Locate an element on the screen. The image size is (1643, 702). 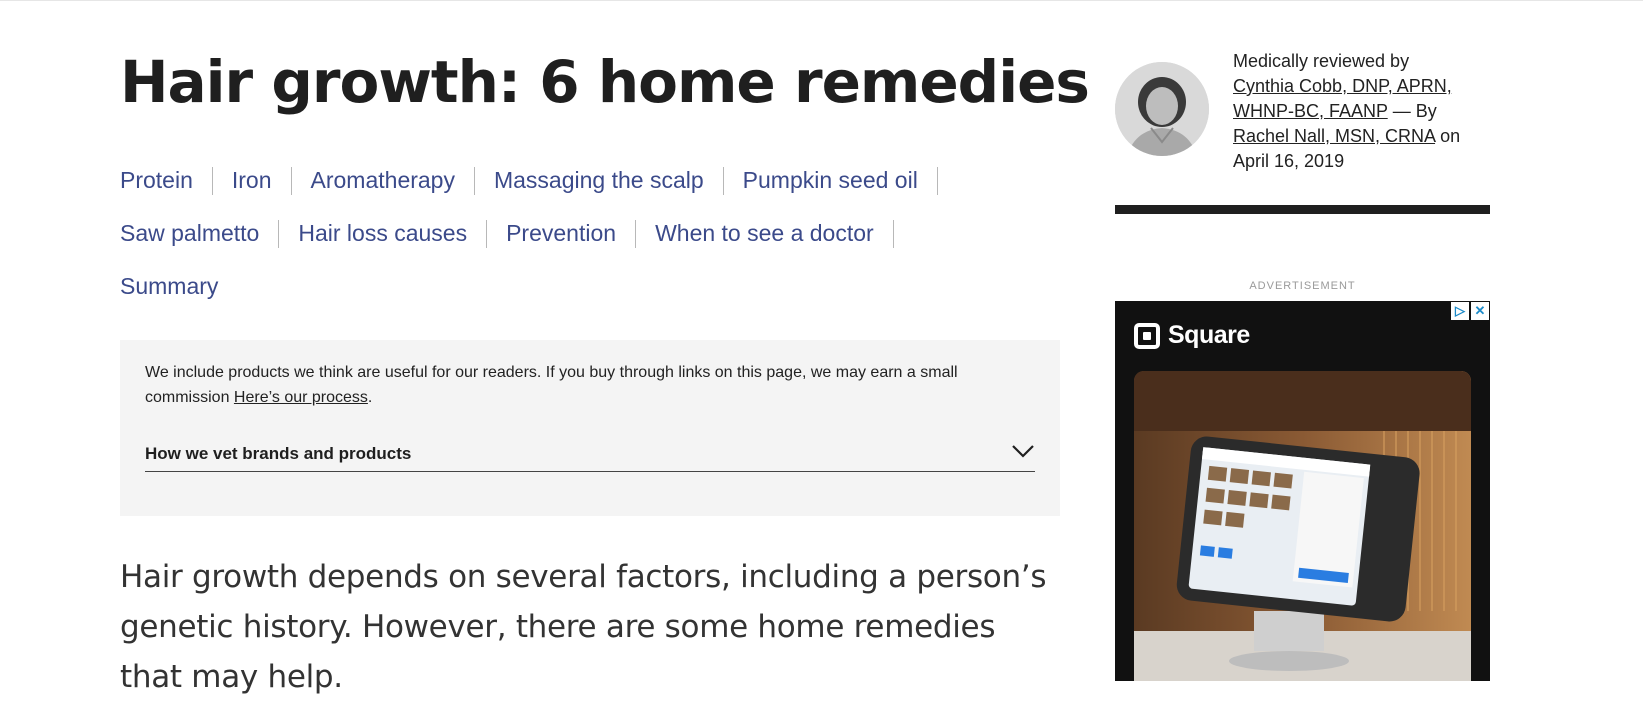
toc-link-saw-palmetto: Saw palmetto is located at coordinates (189, 233).